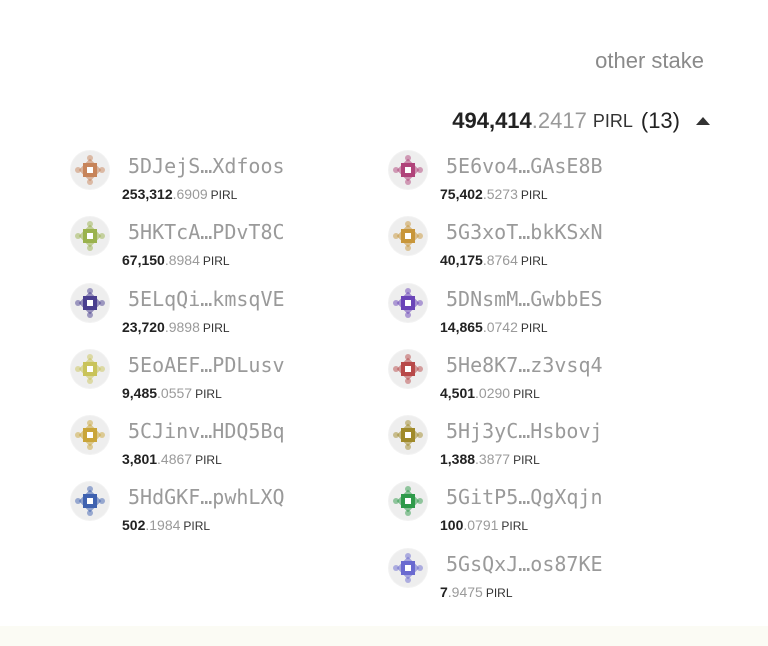 This screenshot has width=768, height=646. I want to click on nominator-address: 5Hj3yC…Hsbovj, so click(524, 431).